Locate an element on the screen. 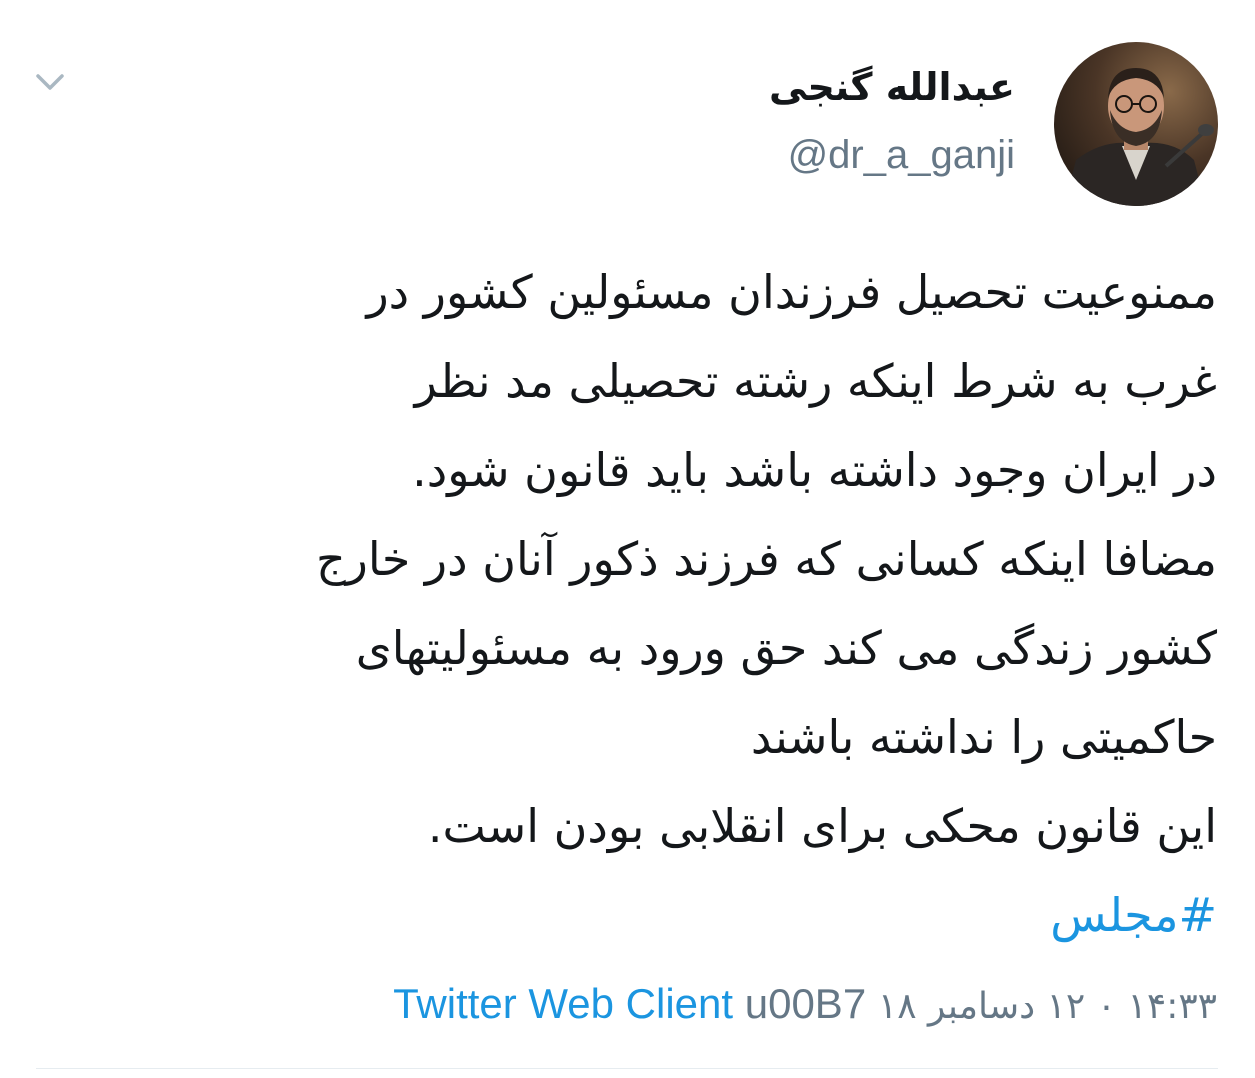 This screenshot has width=1255, height=1078. tweet-text-line: این قانون محکی برای انقلابی بودن است. is located at coordinates (822, 826).